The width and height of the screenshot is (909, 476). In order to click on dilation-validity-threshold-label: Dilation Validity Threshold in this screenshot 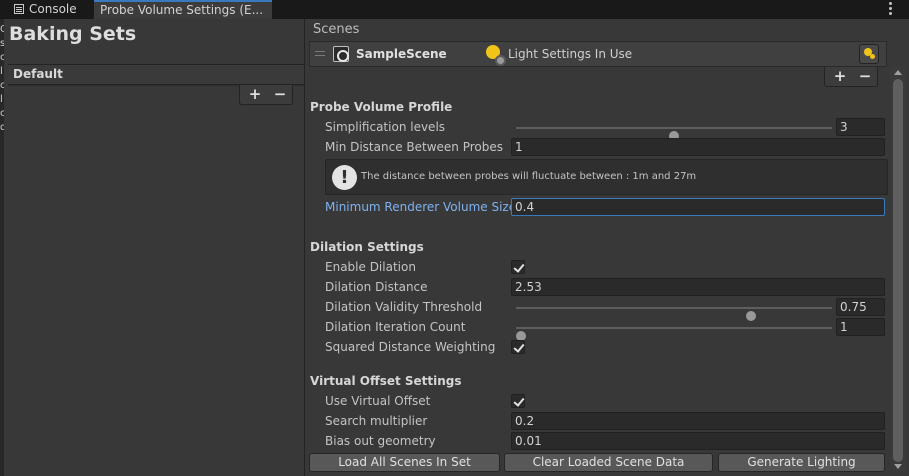, I will do `click(404, 307)`.